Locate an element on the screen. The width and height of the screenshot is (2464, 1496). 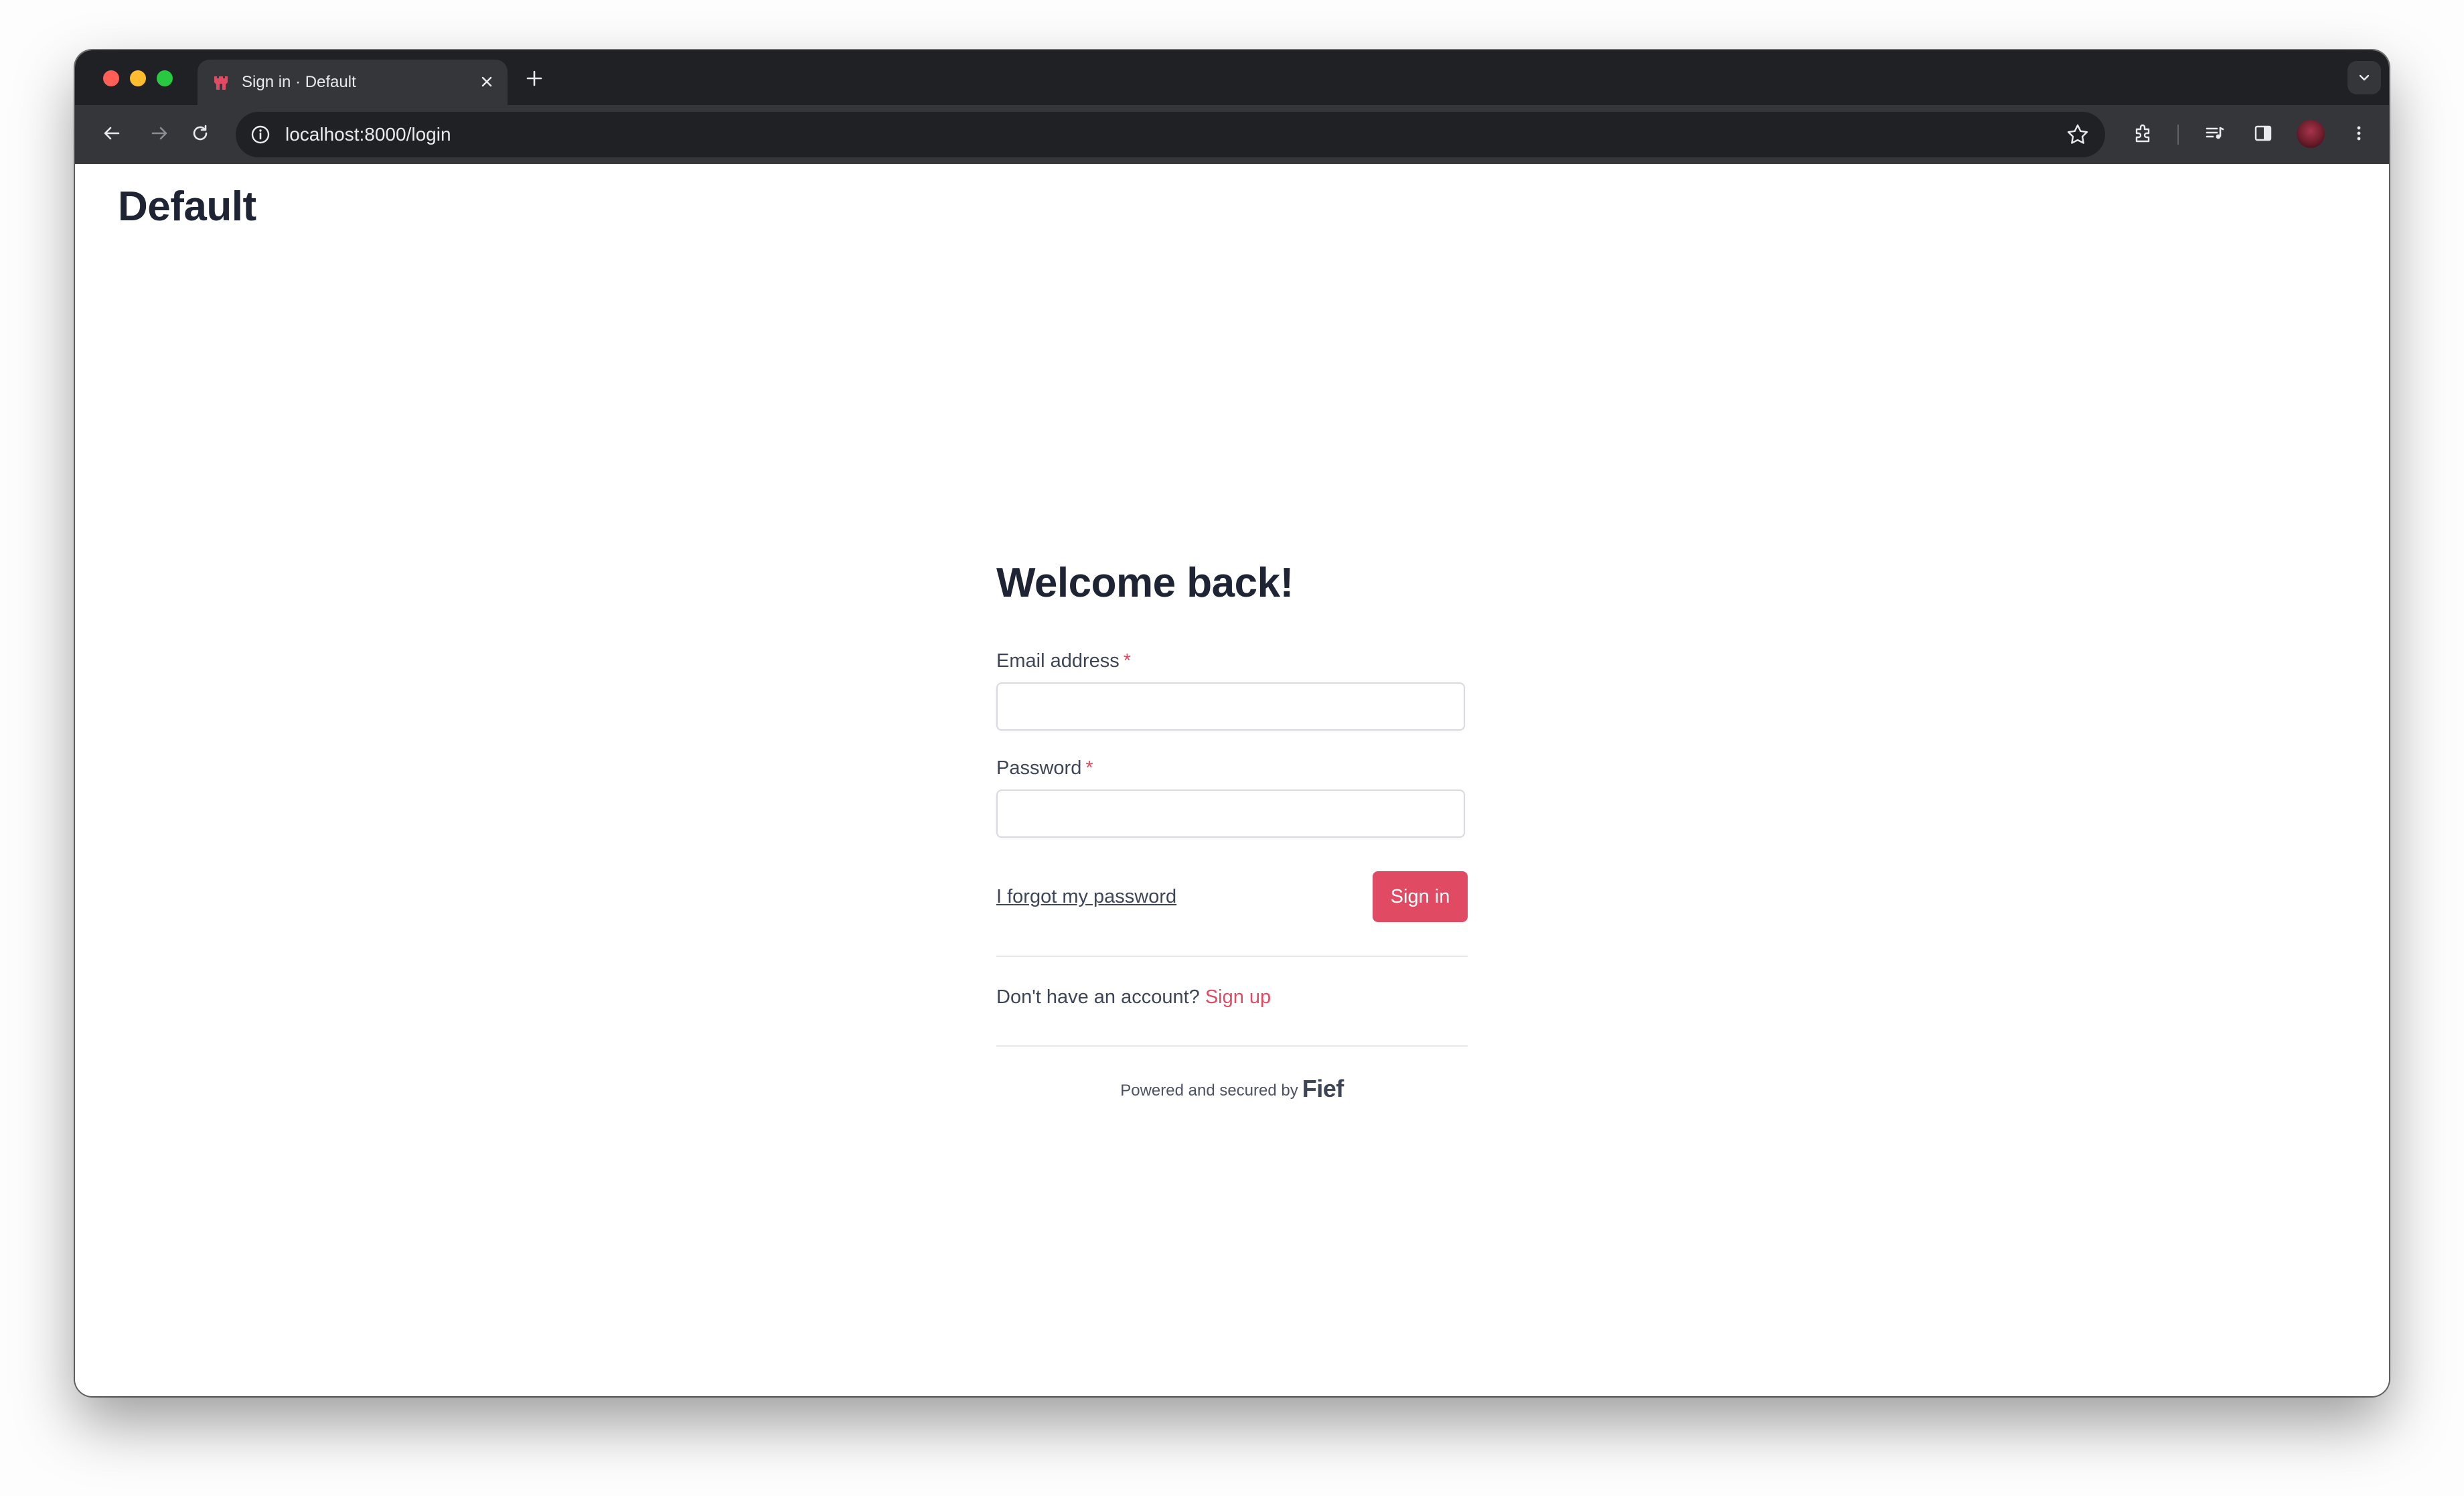
browser-menu-button is located at coordinates (2358, 134).